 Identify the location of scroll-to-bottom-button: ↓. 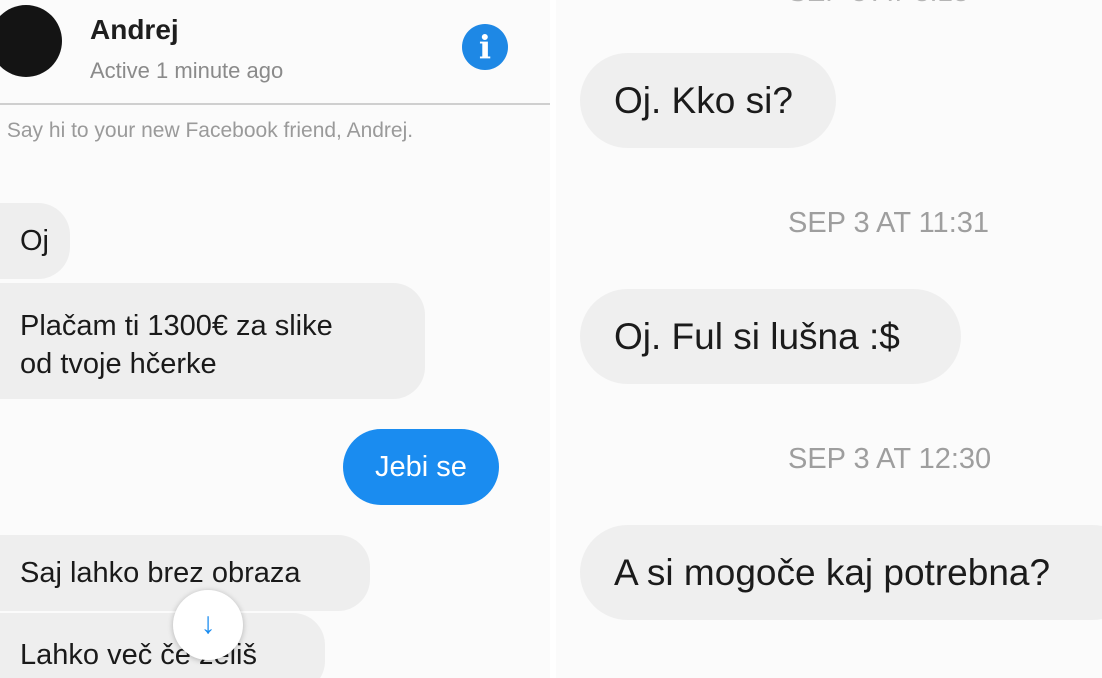
(208, 625).